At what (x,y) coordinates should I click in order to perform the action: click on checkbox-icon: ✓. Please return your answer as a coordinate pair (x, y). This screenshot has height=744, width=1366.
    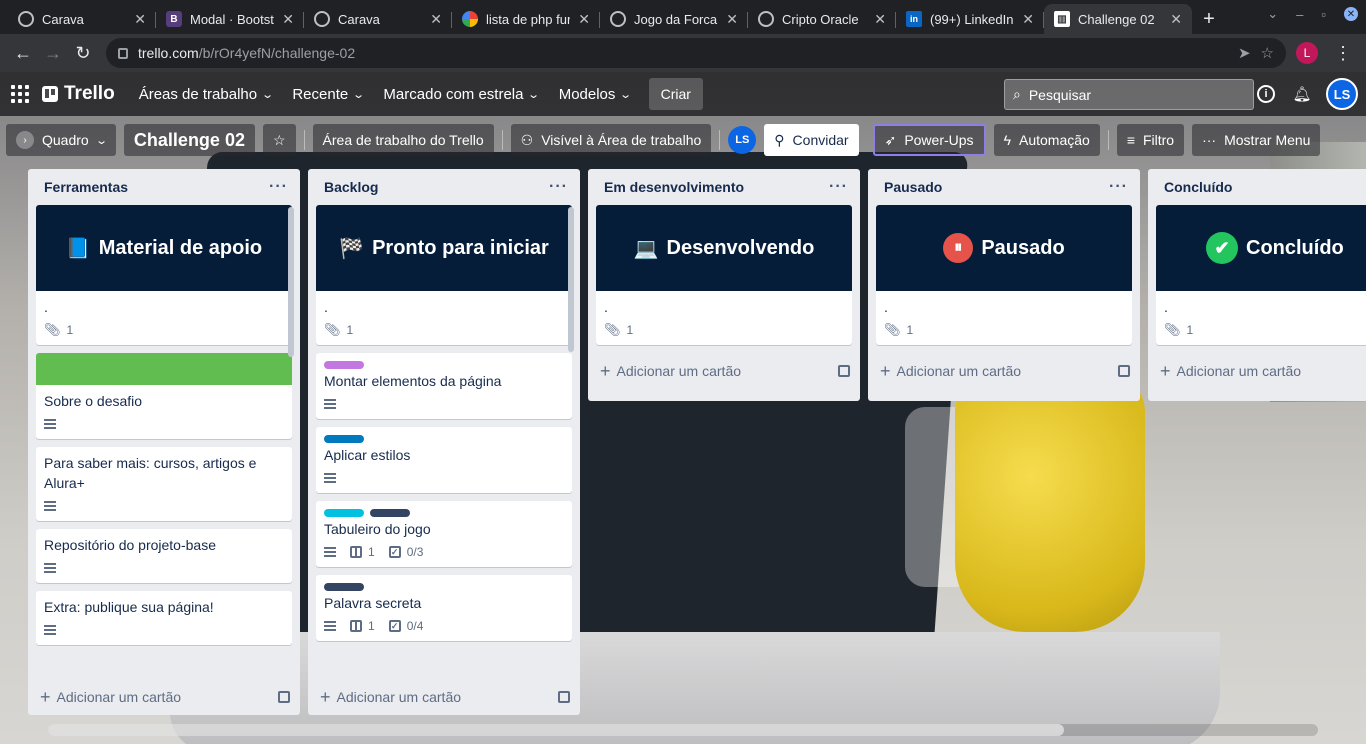
    Looking at the image, I should click on (394, 626).